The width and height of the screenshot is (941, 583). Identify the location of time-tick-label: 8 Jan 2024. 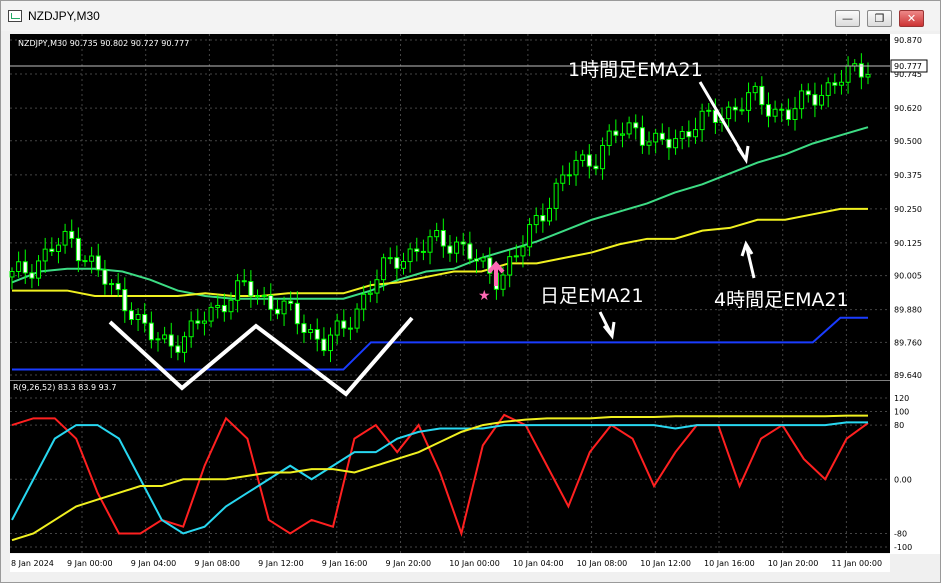
(32, 563).